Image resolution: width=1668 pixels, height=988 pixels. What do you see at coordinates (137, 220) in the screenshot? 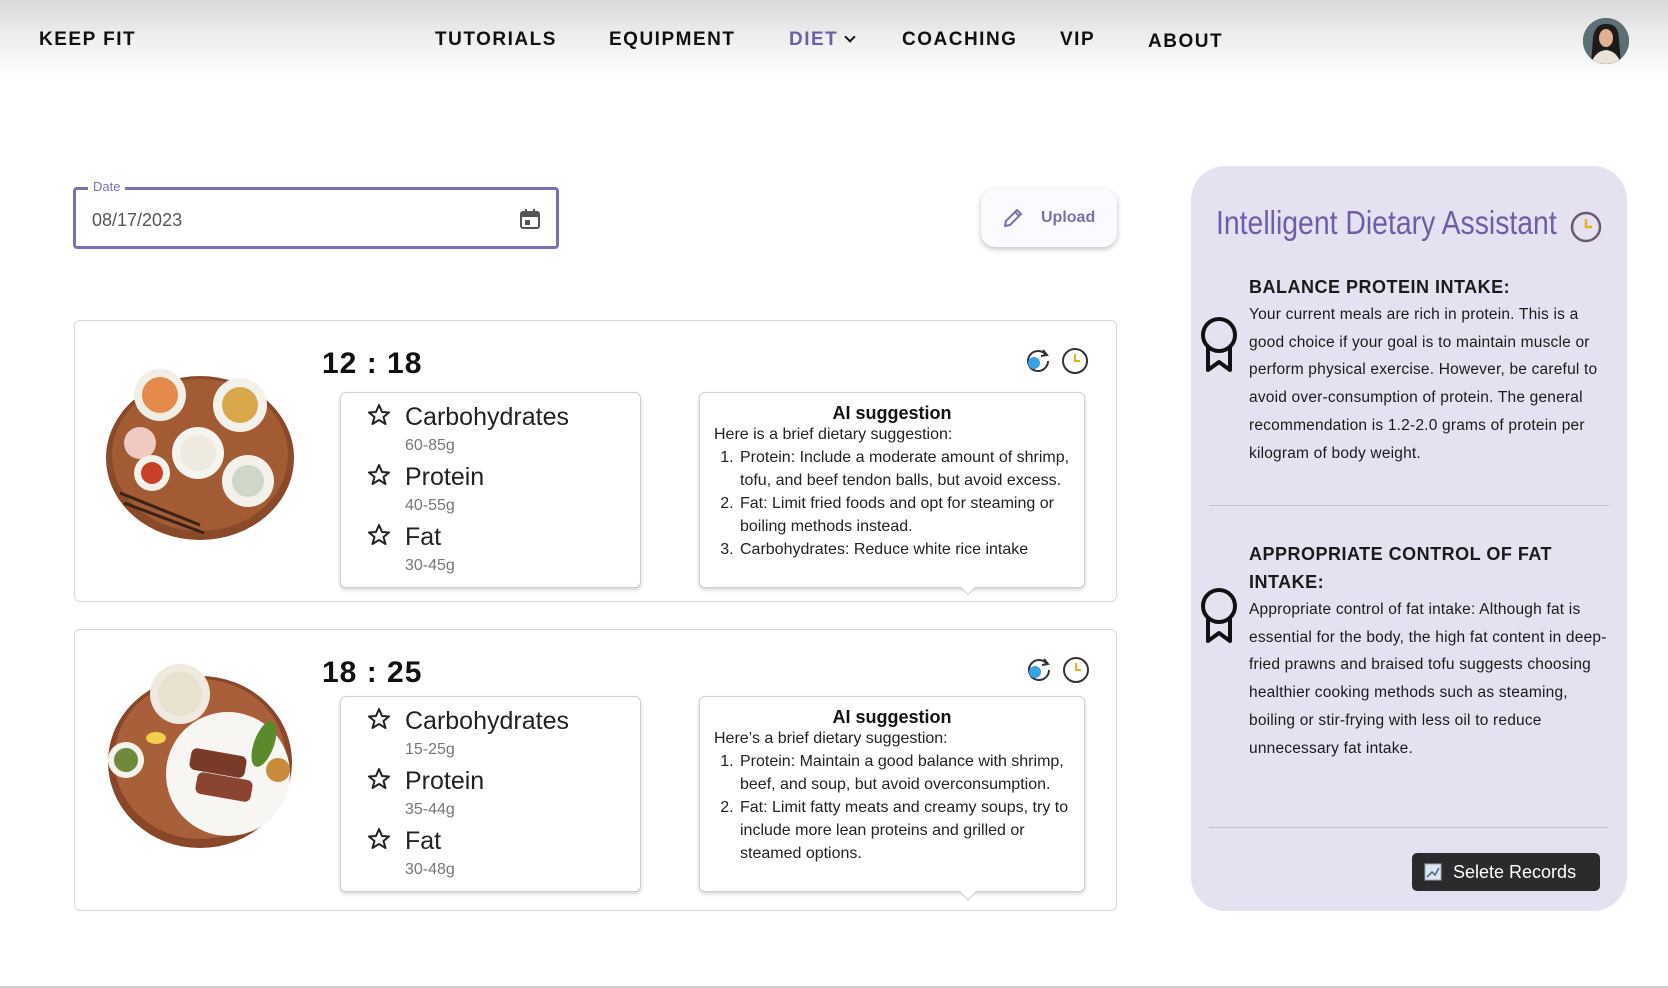
I see `date-value: 08/17/2023` at bounding box center [137, 220].